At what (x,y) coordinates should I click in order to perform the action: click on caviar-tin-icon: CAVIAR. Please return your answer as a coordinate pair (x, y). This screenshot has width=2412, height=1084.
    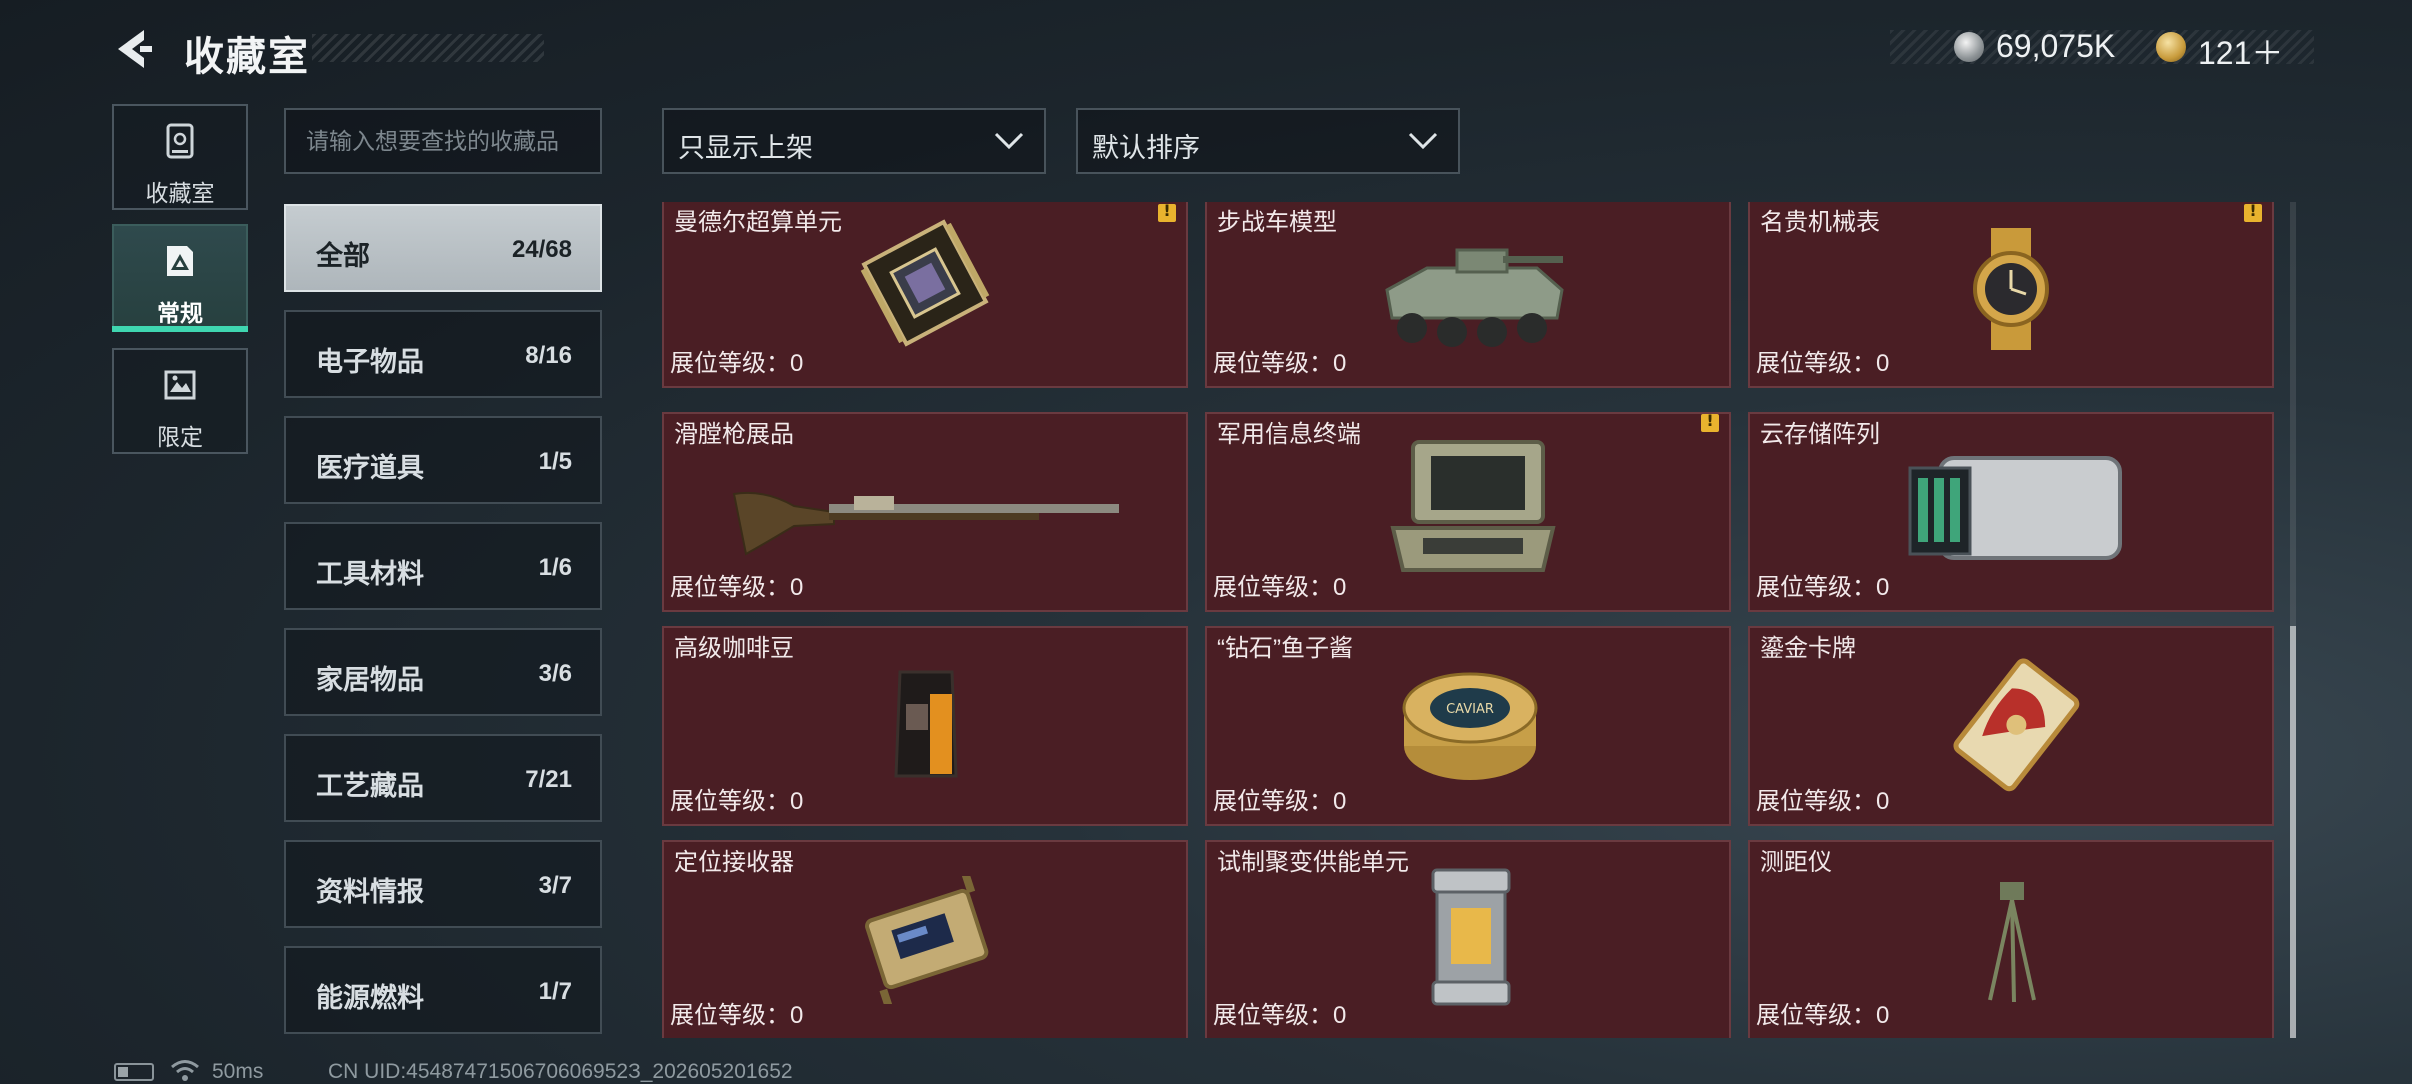
    Looking at the image, I should click on (1470, 726).